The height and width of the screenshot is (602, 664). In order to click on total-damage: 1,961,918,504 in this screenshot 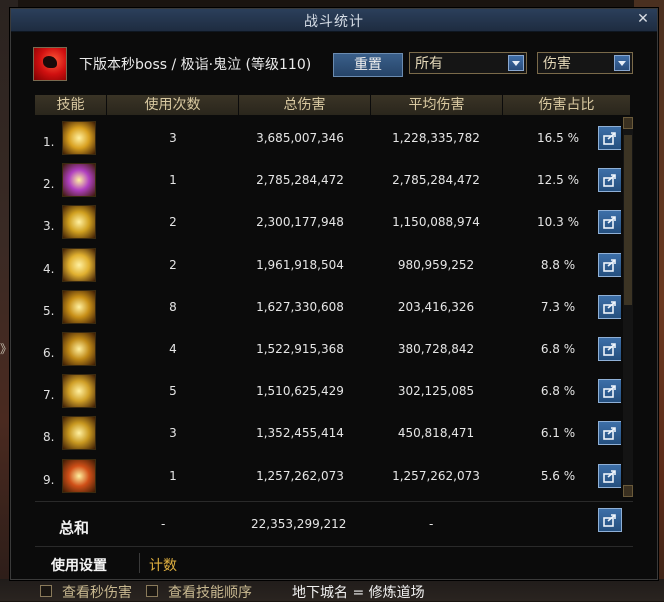, I will do `click(300, 264)`.